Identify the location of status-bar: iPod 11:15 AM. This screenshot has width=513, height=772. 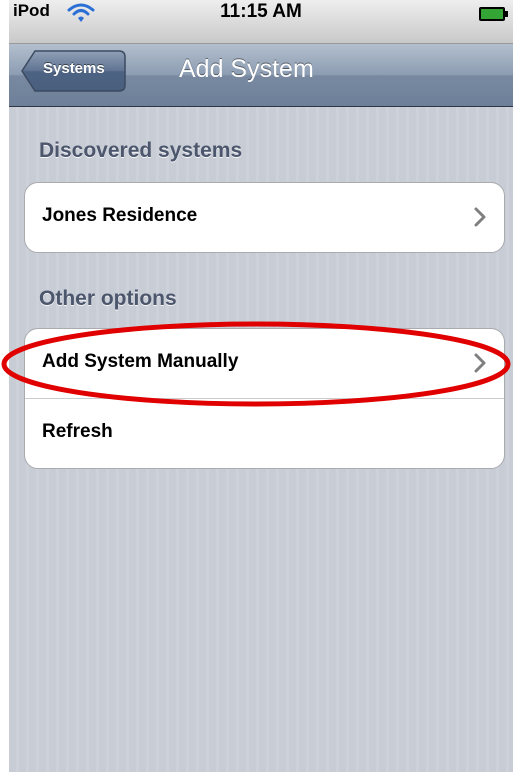
(261, 22).